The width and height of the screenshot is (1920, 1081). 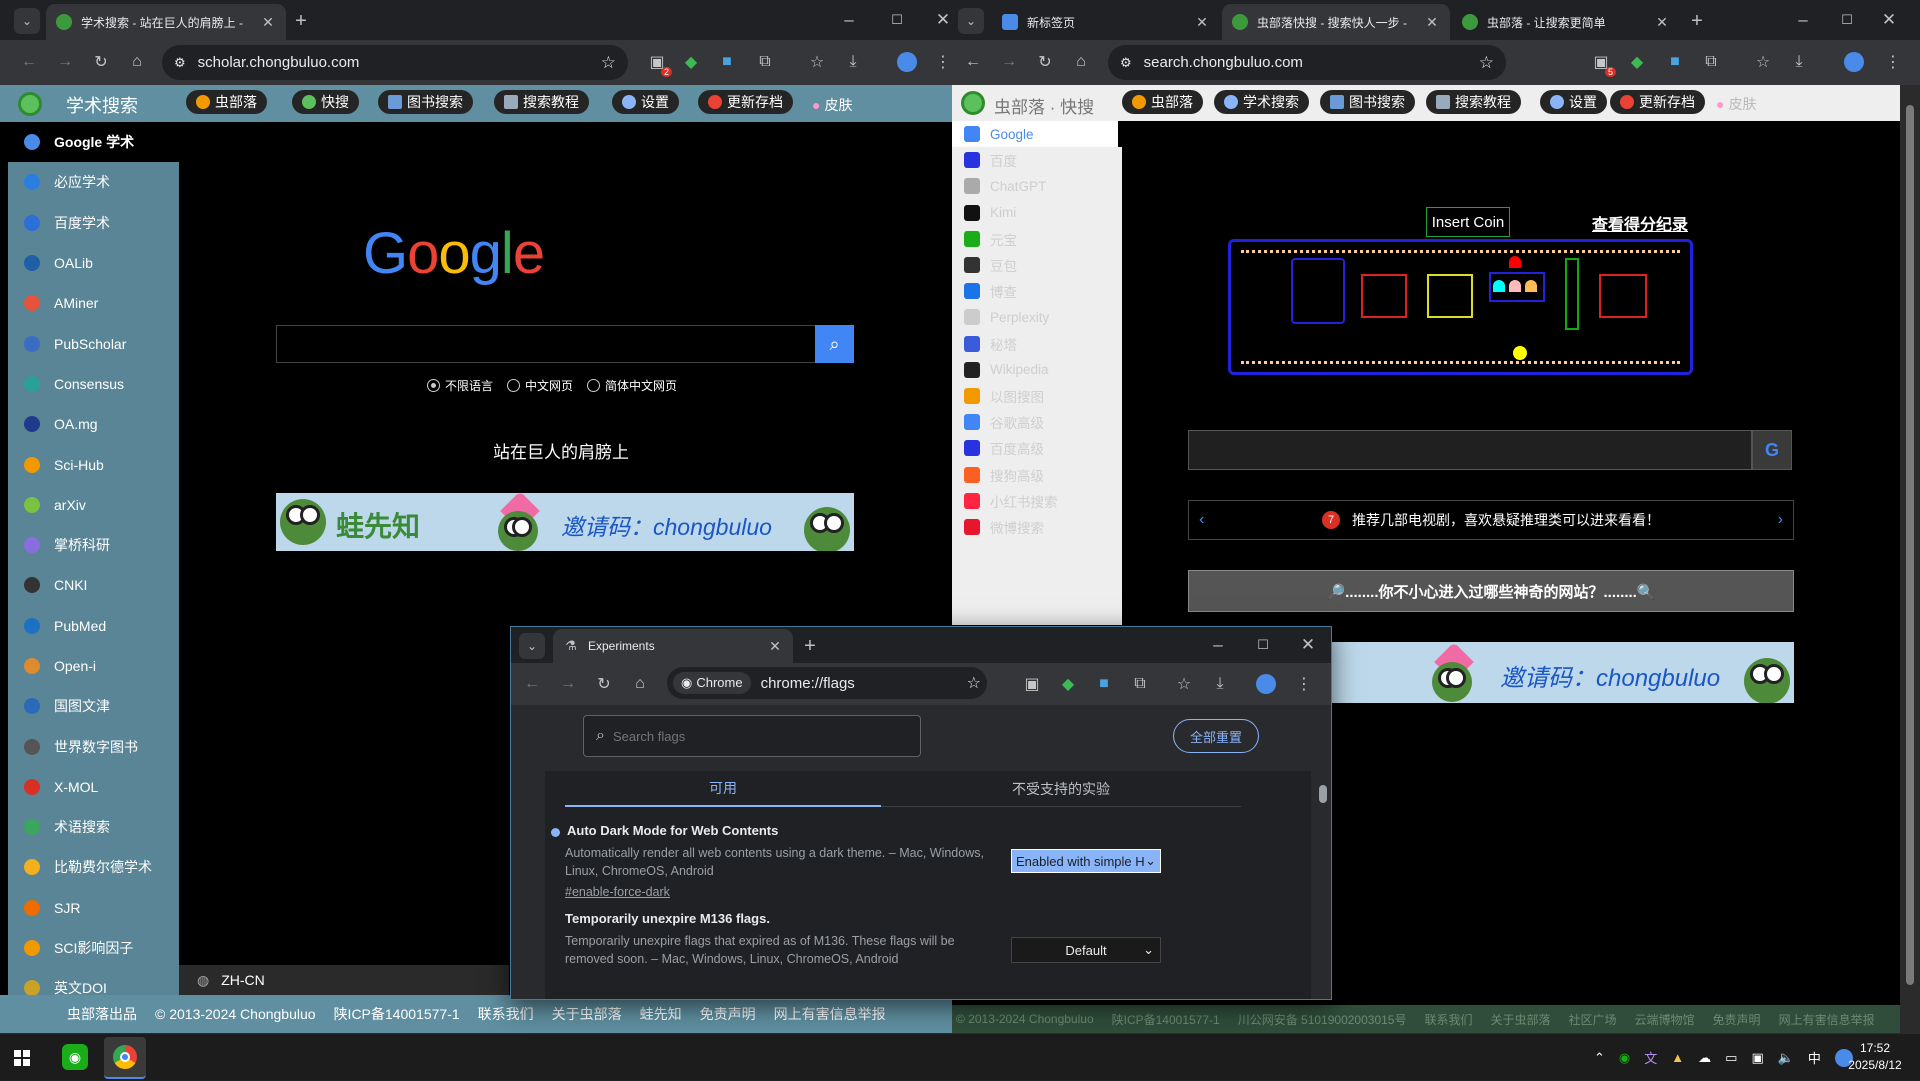 I want to click on flags-search-box: ⌕, so click(x=752, y=736).